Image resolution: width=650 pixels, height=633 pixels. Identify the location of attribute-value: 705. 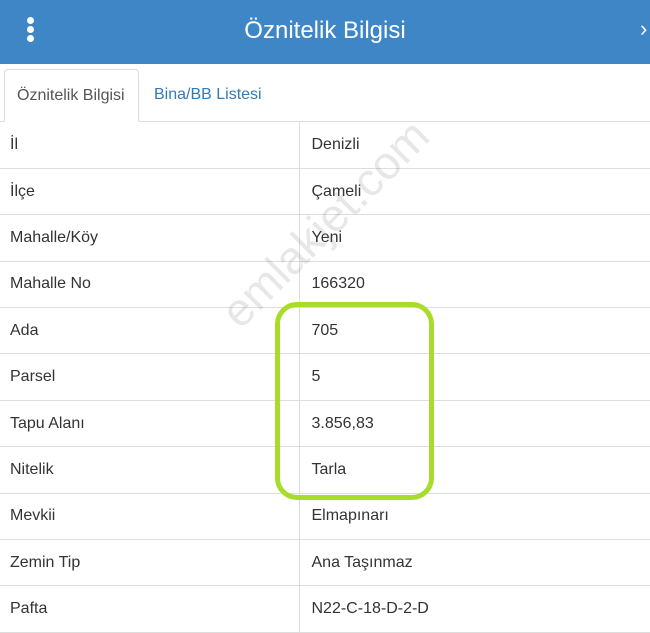
(474, 331).